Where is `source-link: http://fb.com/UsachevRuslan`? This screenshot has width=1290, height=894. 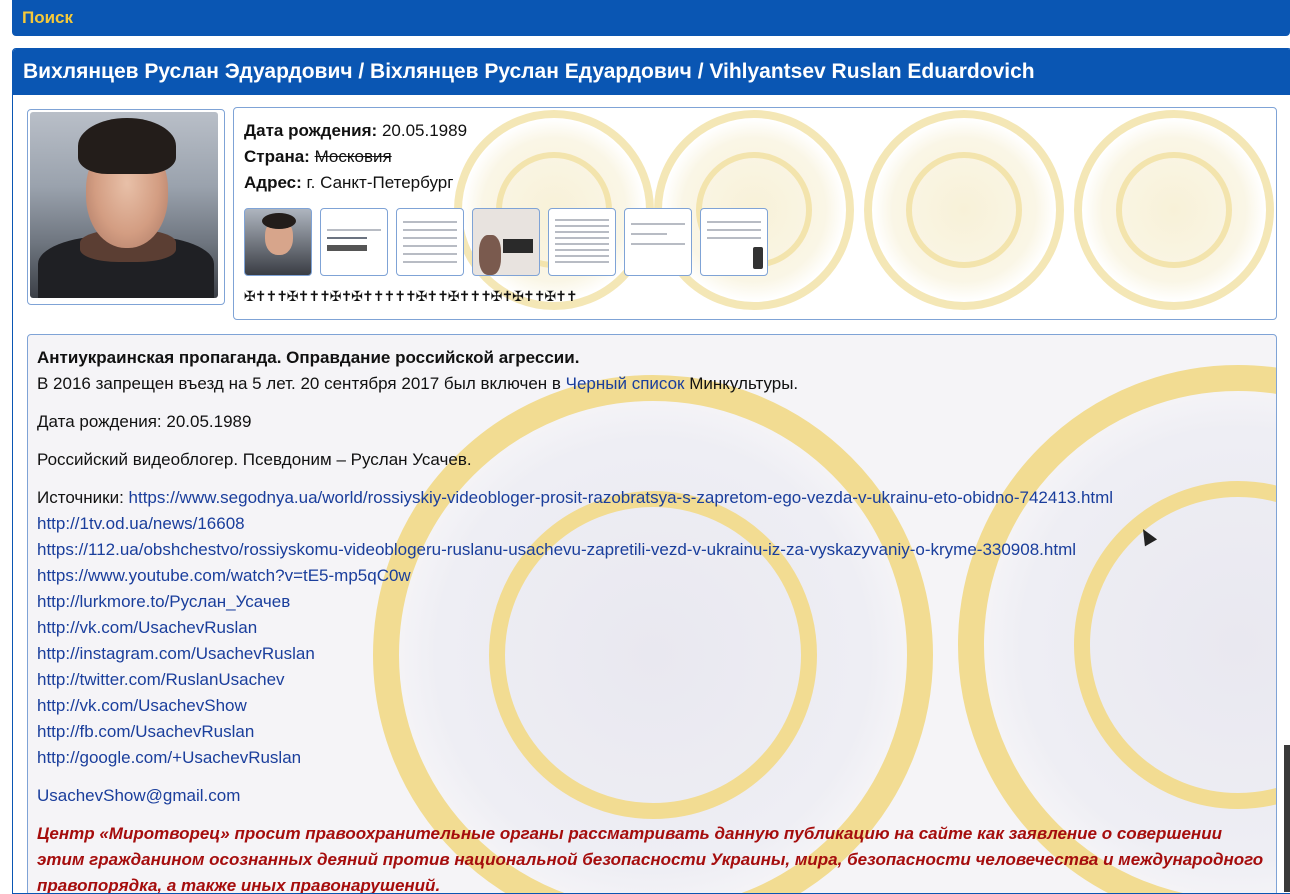 source-link: http://fb.com/UsachevRuslan is located at coordinates (145, 731).